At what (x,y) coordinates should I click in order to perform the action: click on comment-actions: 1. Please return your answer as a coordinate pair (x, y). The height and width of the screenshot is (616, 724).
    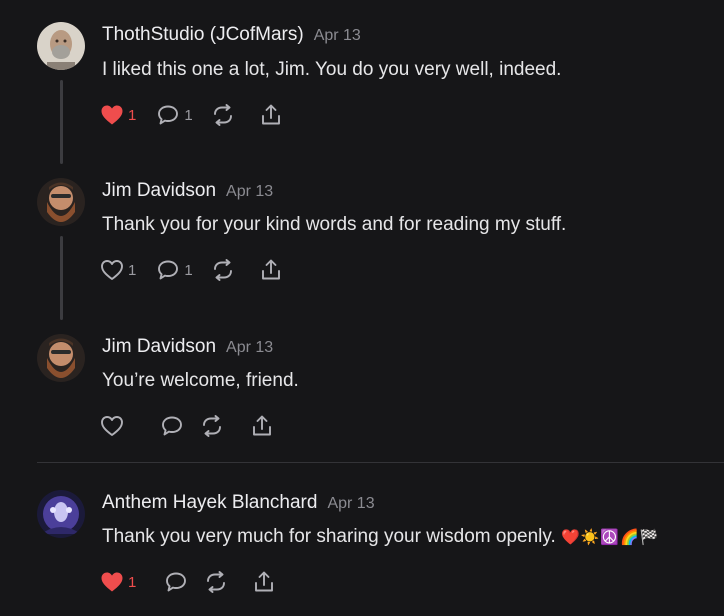
    Looking at the image, I should click on (188, 582).